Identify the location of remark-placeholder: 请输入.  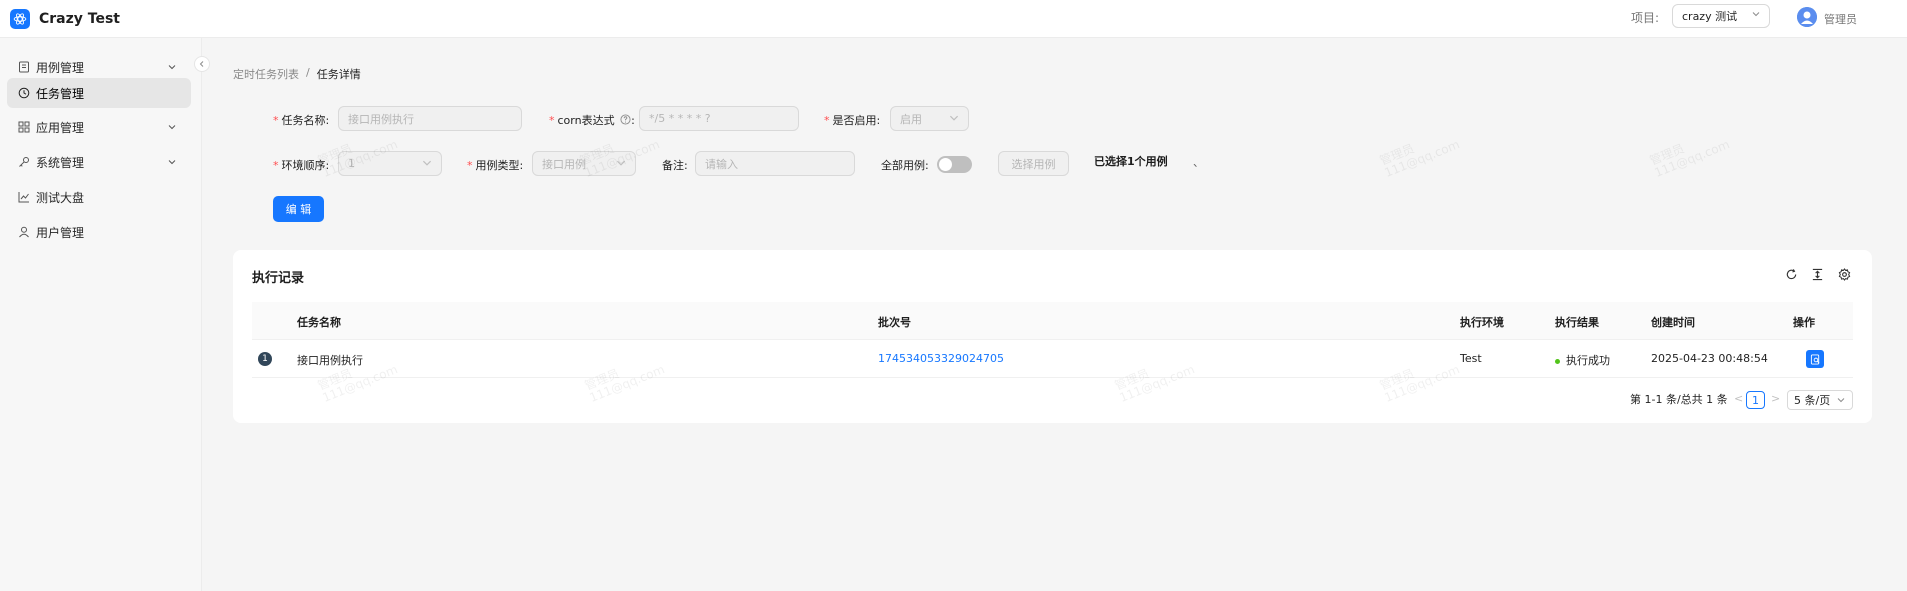
(721, 164).